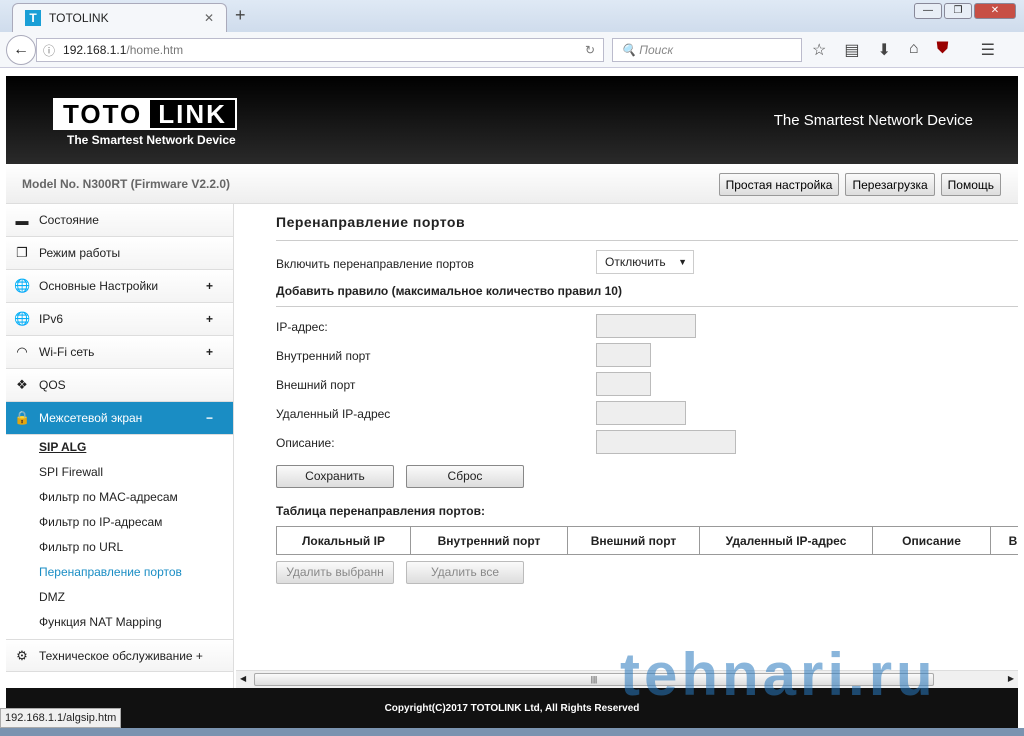  Describe the element at coordinates (119, 352) in the screenshot. I see `sidebar-item-wifi: ◠ Wi-Fi сеть +` at that location.